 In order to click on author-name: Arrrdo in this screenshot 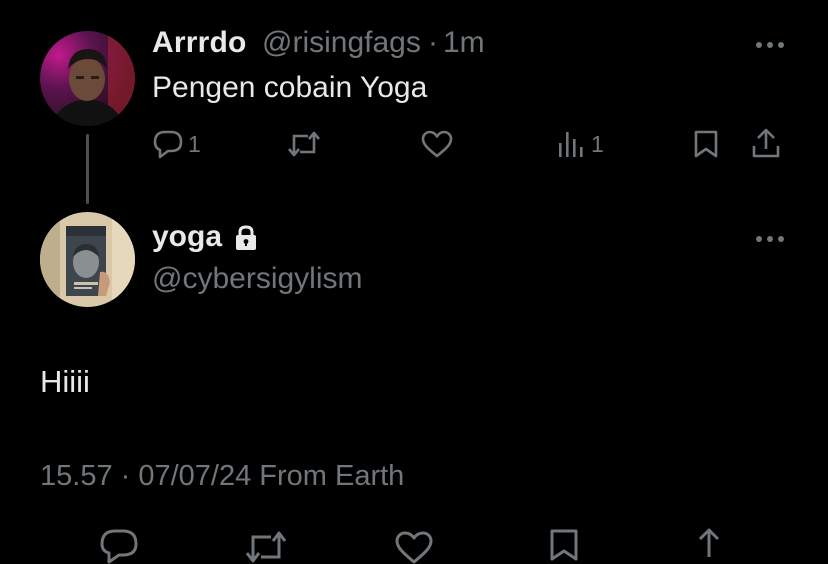, I will do `click(199, 43)`.